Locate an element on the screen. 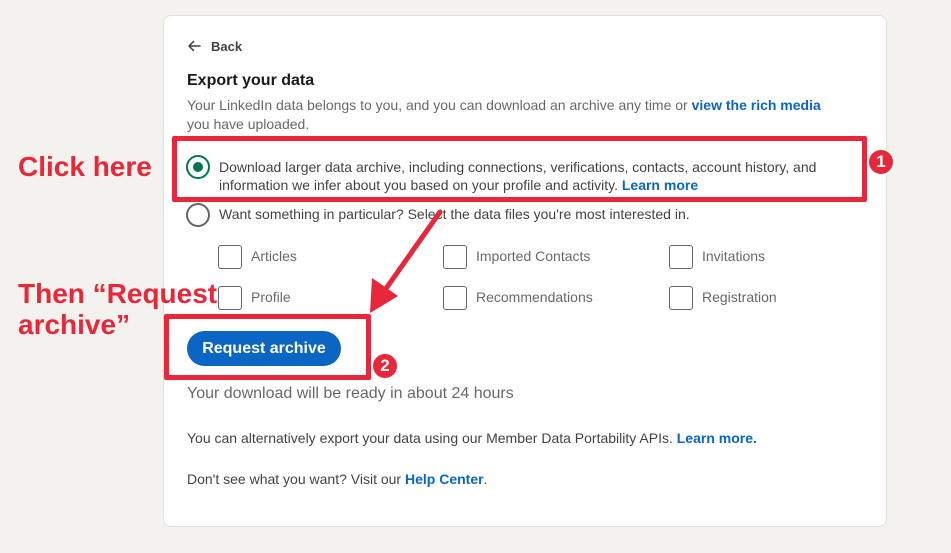 The width and height of the screenshot is (951, 553). checkbox-profile is located at coordinates (230, 298).